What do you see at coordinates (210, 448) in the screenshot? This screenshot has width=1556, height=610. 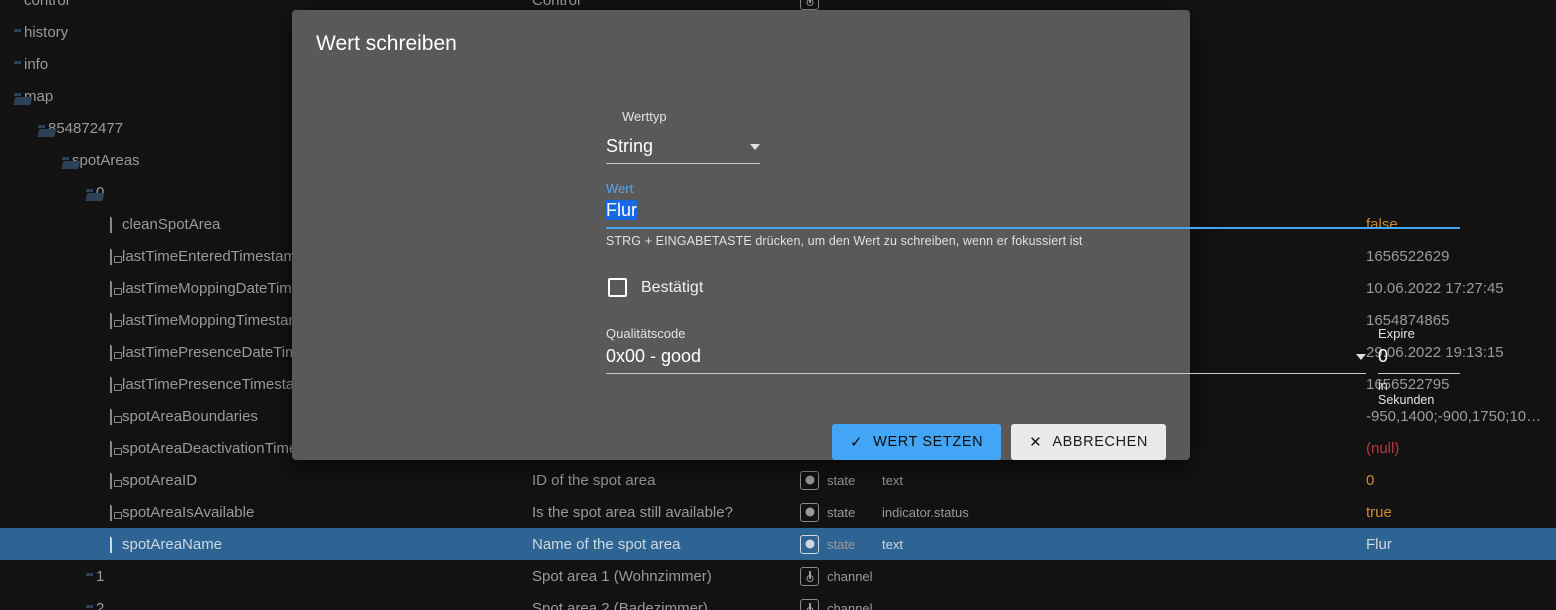 I see `row-name-label: spotAreaDeactivationTime` at bounding box center [210, 448].